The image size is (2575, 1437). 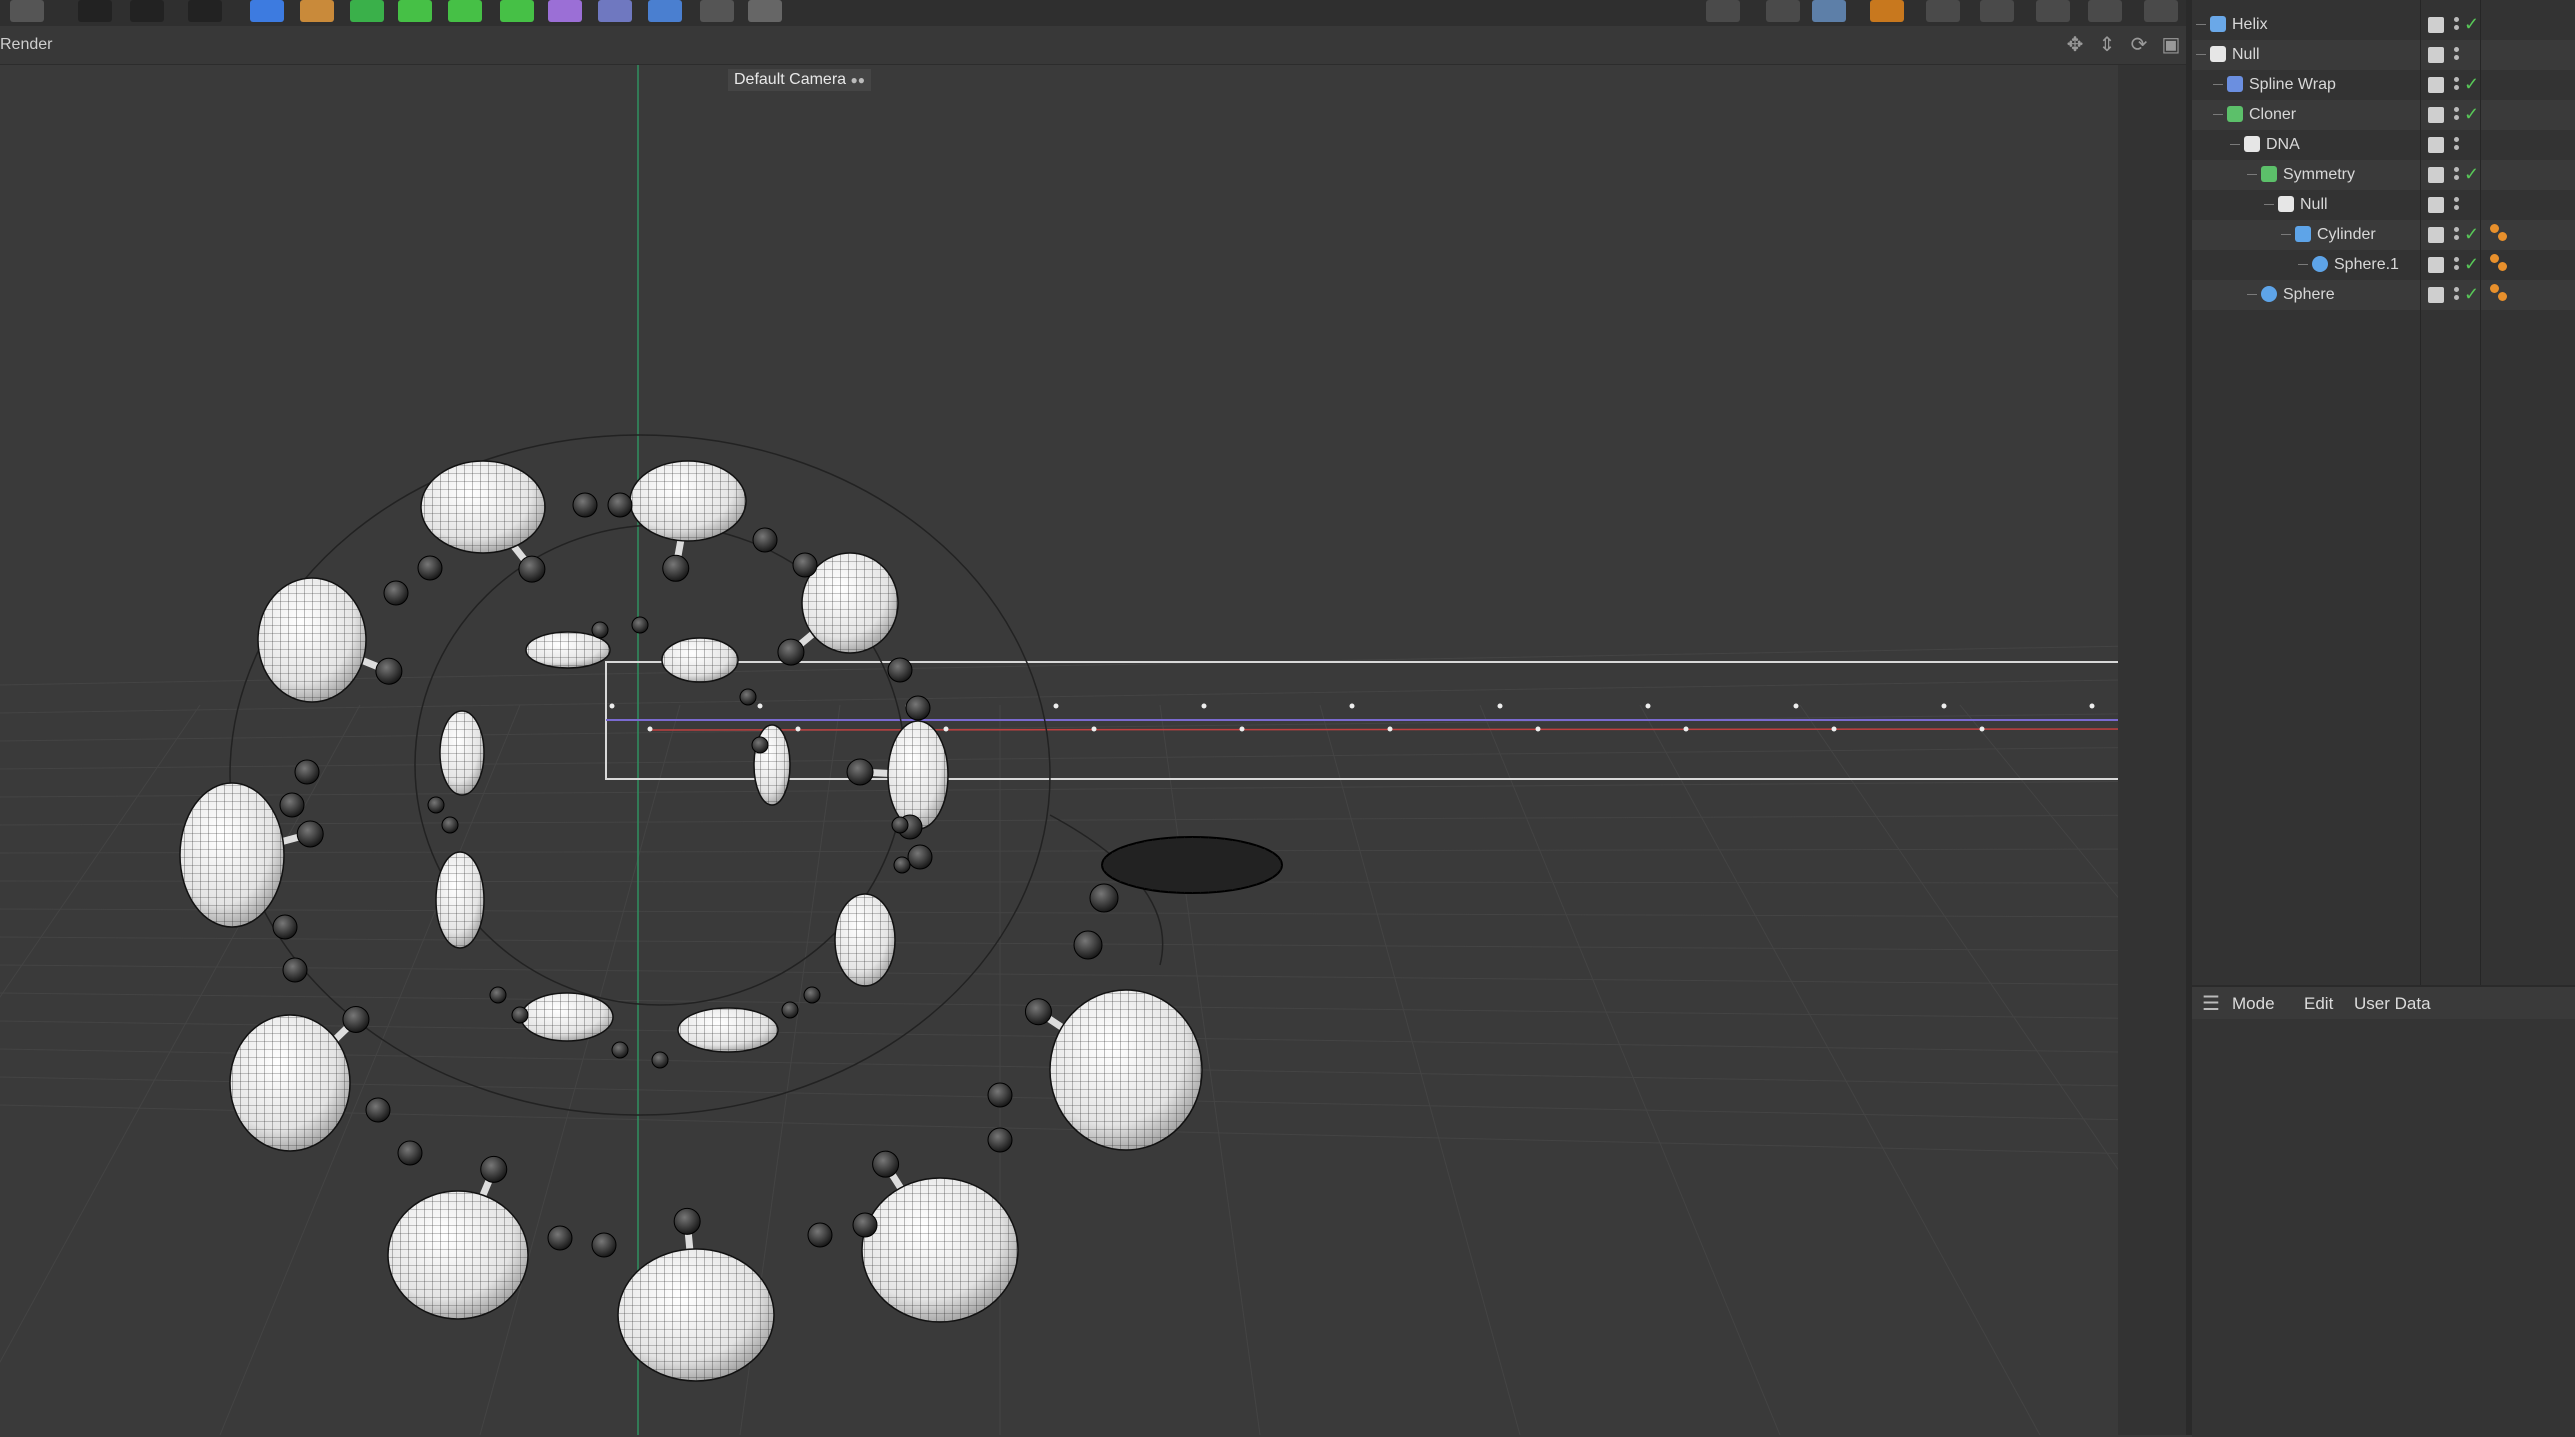 What do you see at coordinates (2366, 265) in the screenshot?
I see `object-name: Sphere.1` at bounding box center [2366, 265].